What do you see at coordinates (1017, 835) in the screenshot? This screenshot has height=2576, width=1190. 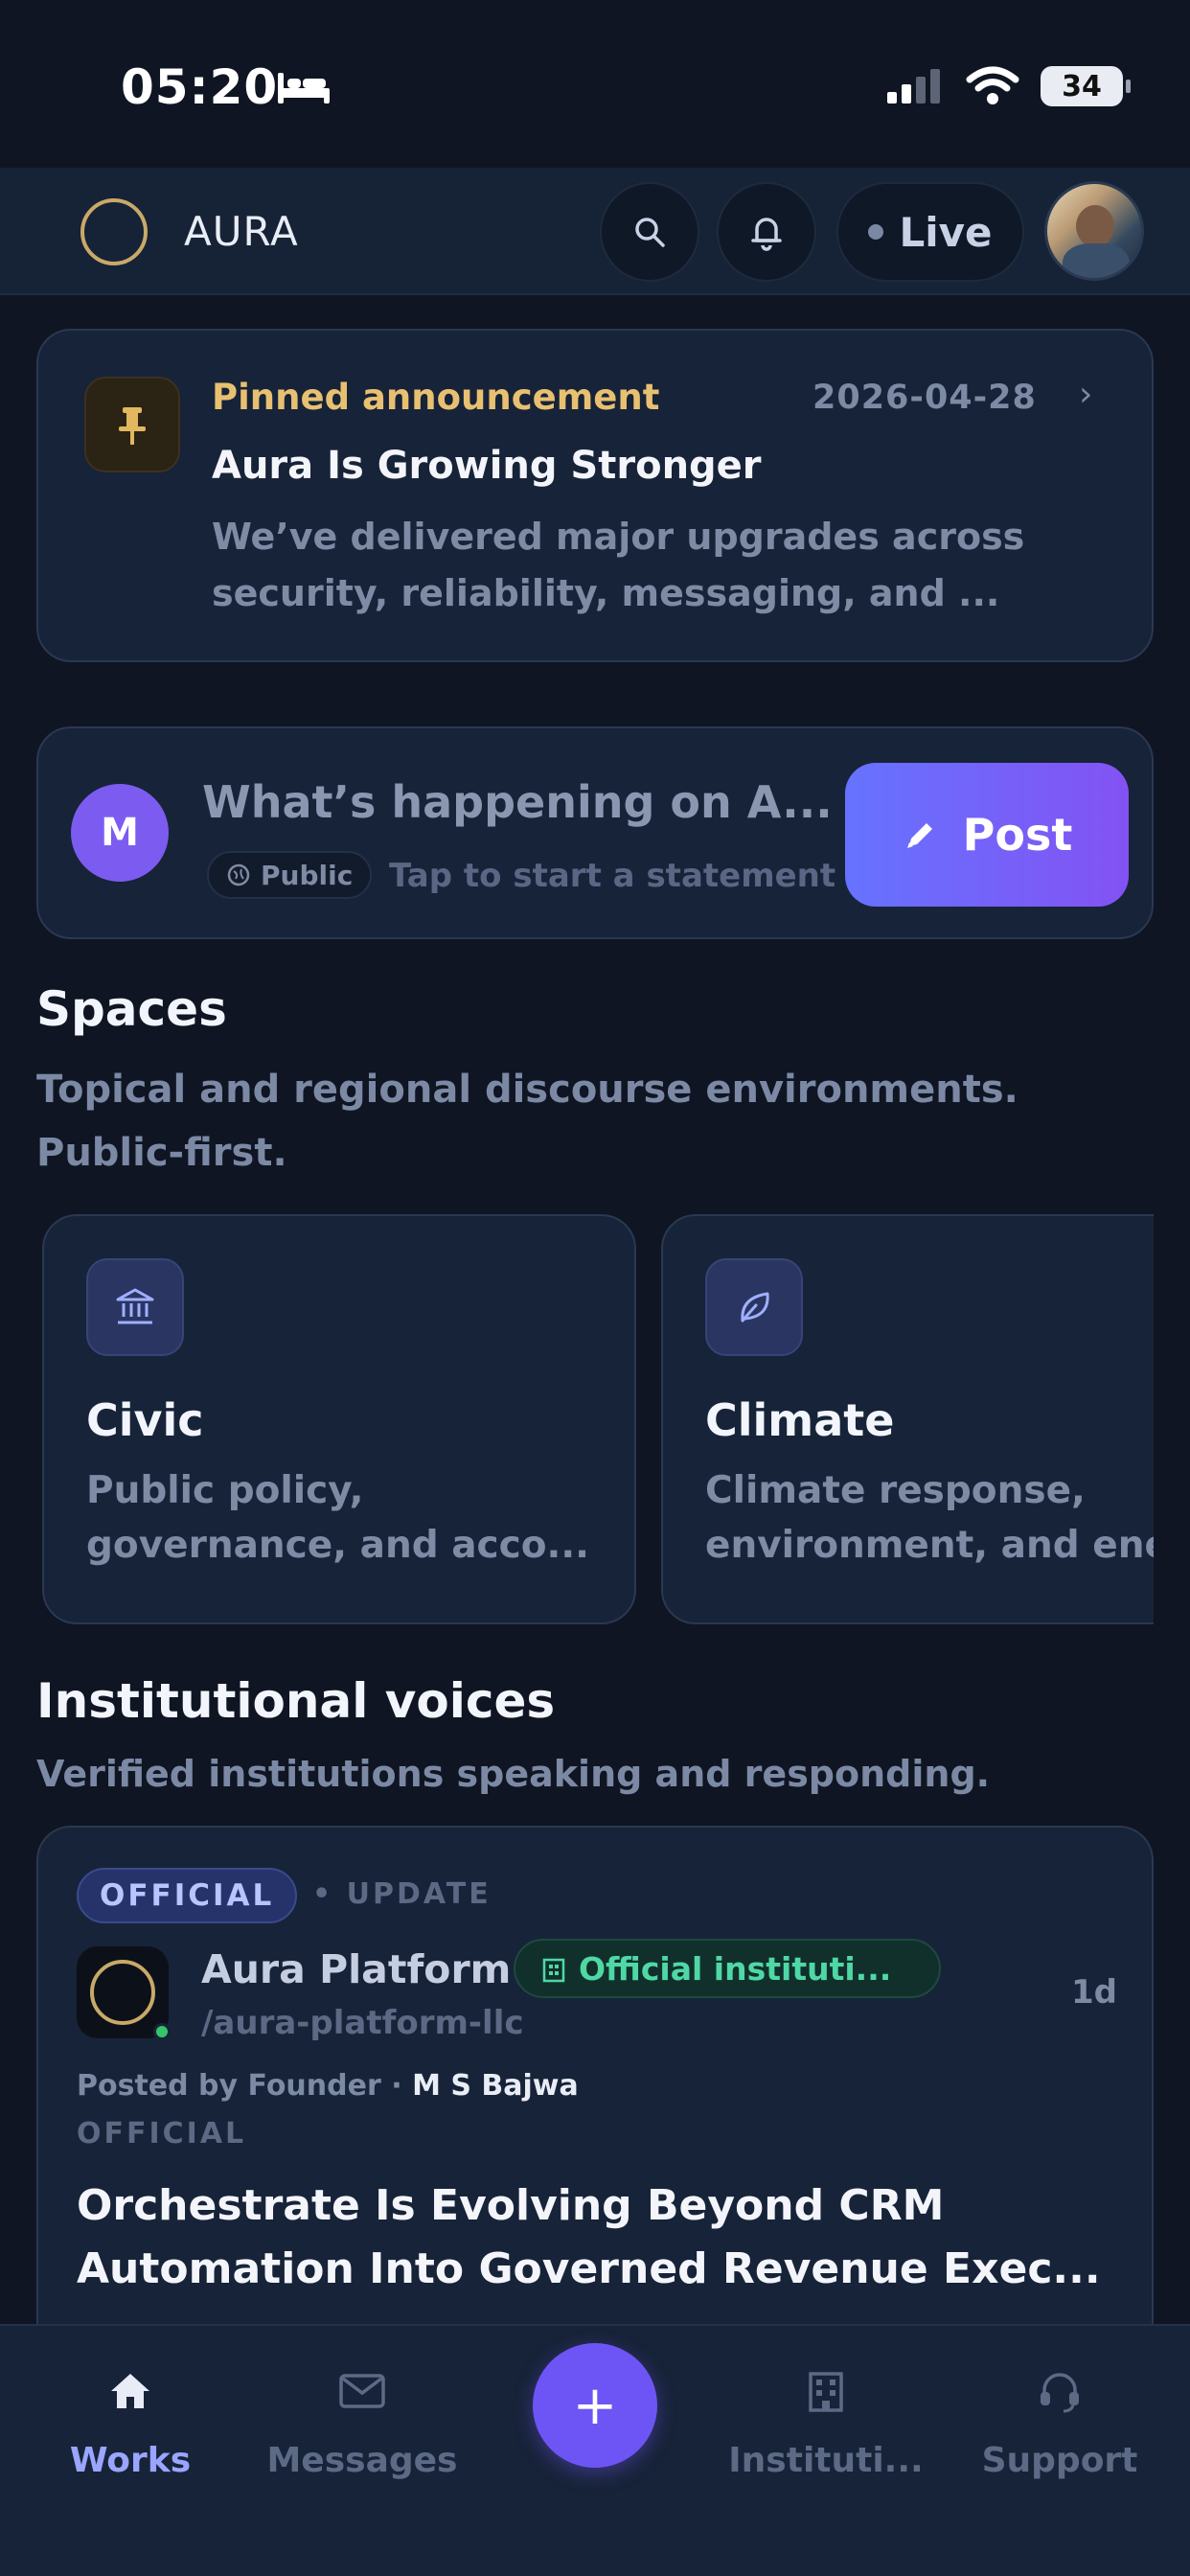 I see `post-button-label: Post` at bounding box center [1017, 835].